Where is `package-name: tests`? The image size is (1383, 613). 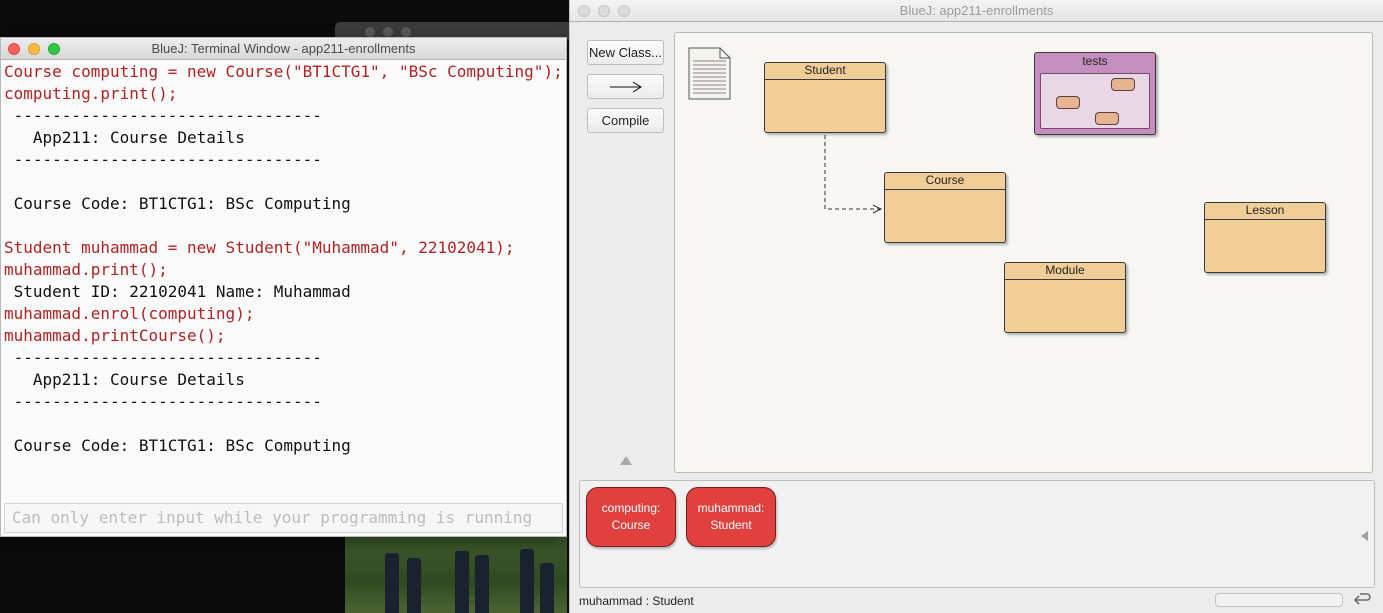 package-name: tests is located at coordinates (1095, 61).